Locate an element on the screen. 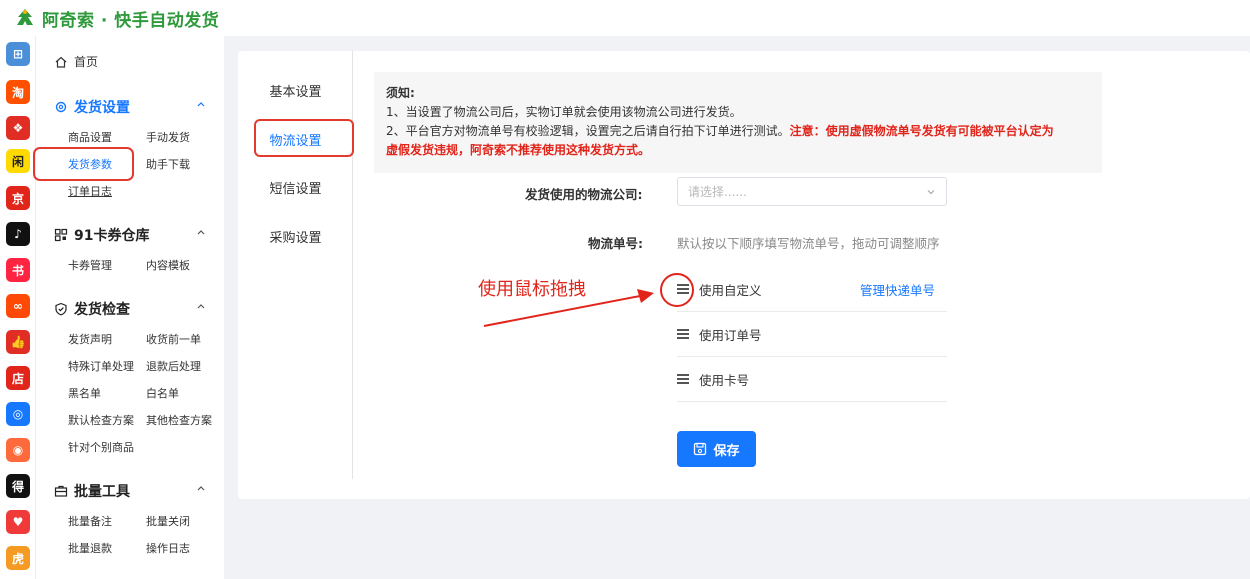 Image resolution: width=1250 pixels, height=579 pixels. nav-group-label: 发货设置 is located at coordinates (102, 108).